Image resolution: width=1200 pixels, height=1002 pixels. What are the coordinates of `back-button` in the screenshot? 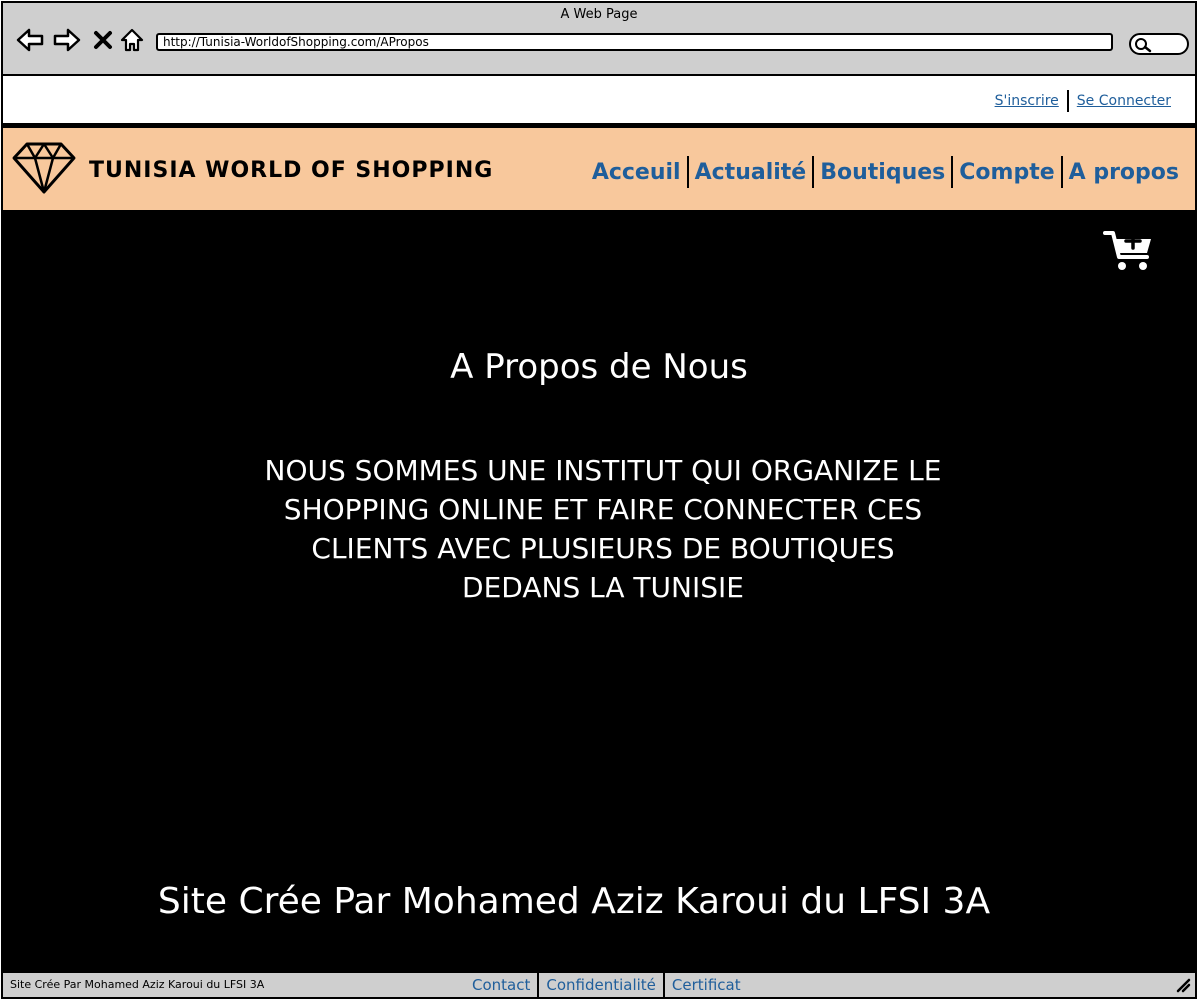 It's located at (30, 40).